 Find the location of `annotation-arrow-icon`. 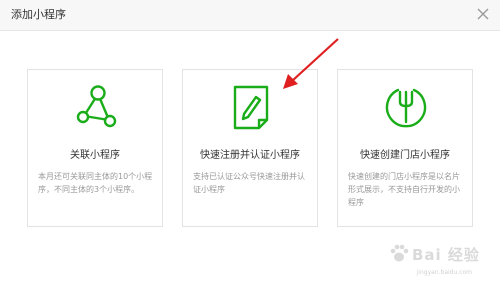

annotation-arrow-icon is located at coordinates (311, 63).